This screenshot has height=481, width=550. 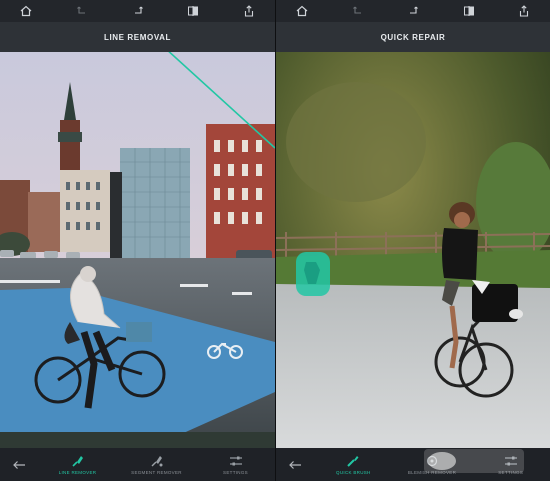 I want to click on tool-label: SEGMENT REMOVER, so click(x=156, y=472).